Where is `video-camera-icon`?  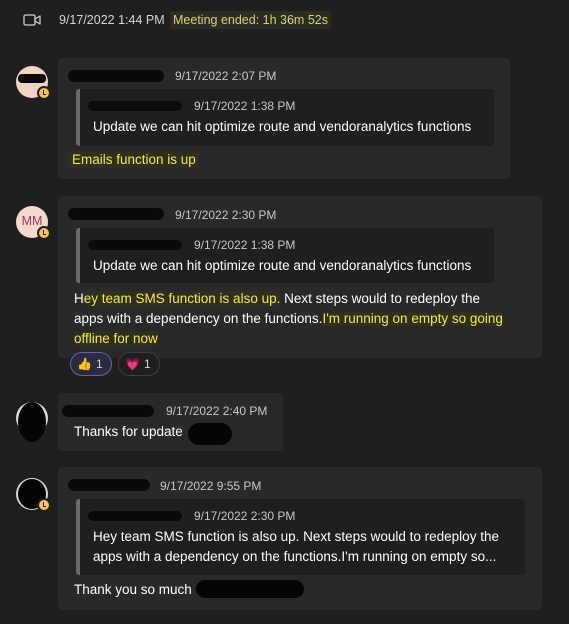 video-camera-icon is located at coordinates (32, 20).